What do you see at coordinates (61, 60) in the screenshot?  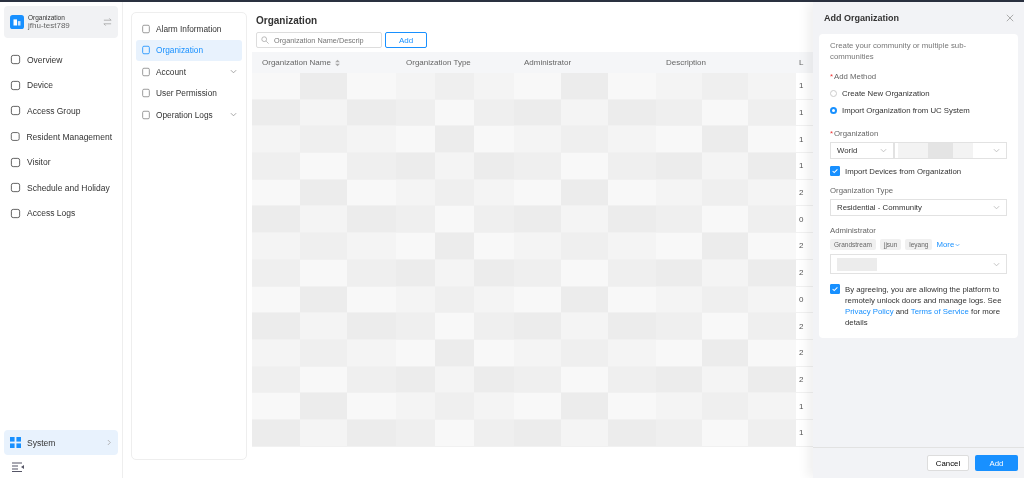 I see `nav-item: Overview` at bounding box center [61, 60].